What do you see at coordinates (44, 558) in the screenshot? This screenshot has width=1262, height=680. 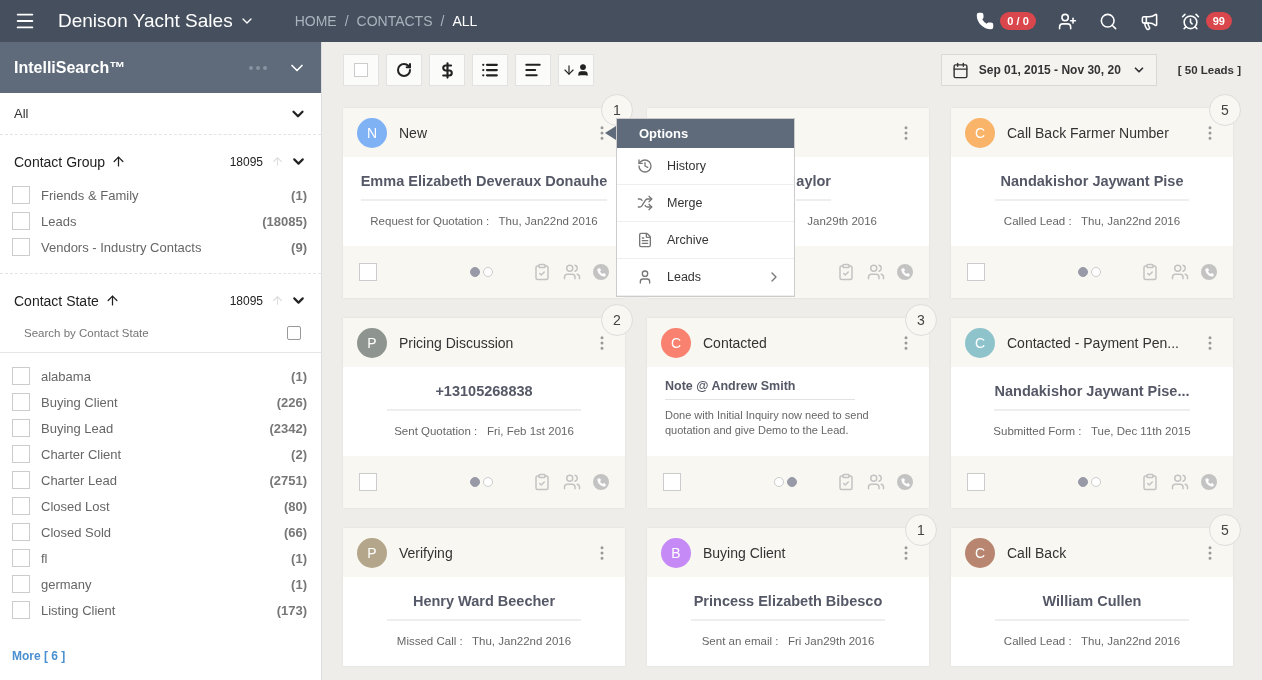 I see `filter-label: fl` at bounding box center [44, 558].